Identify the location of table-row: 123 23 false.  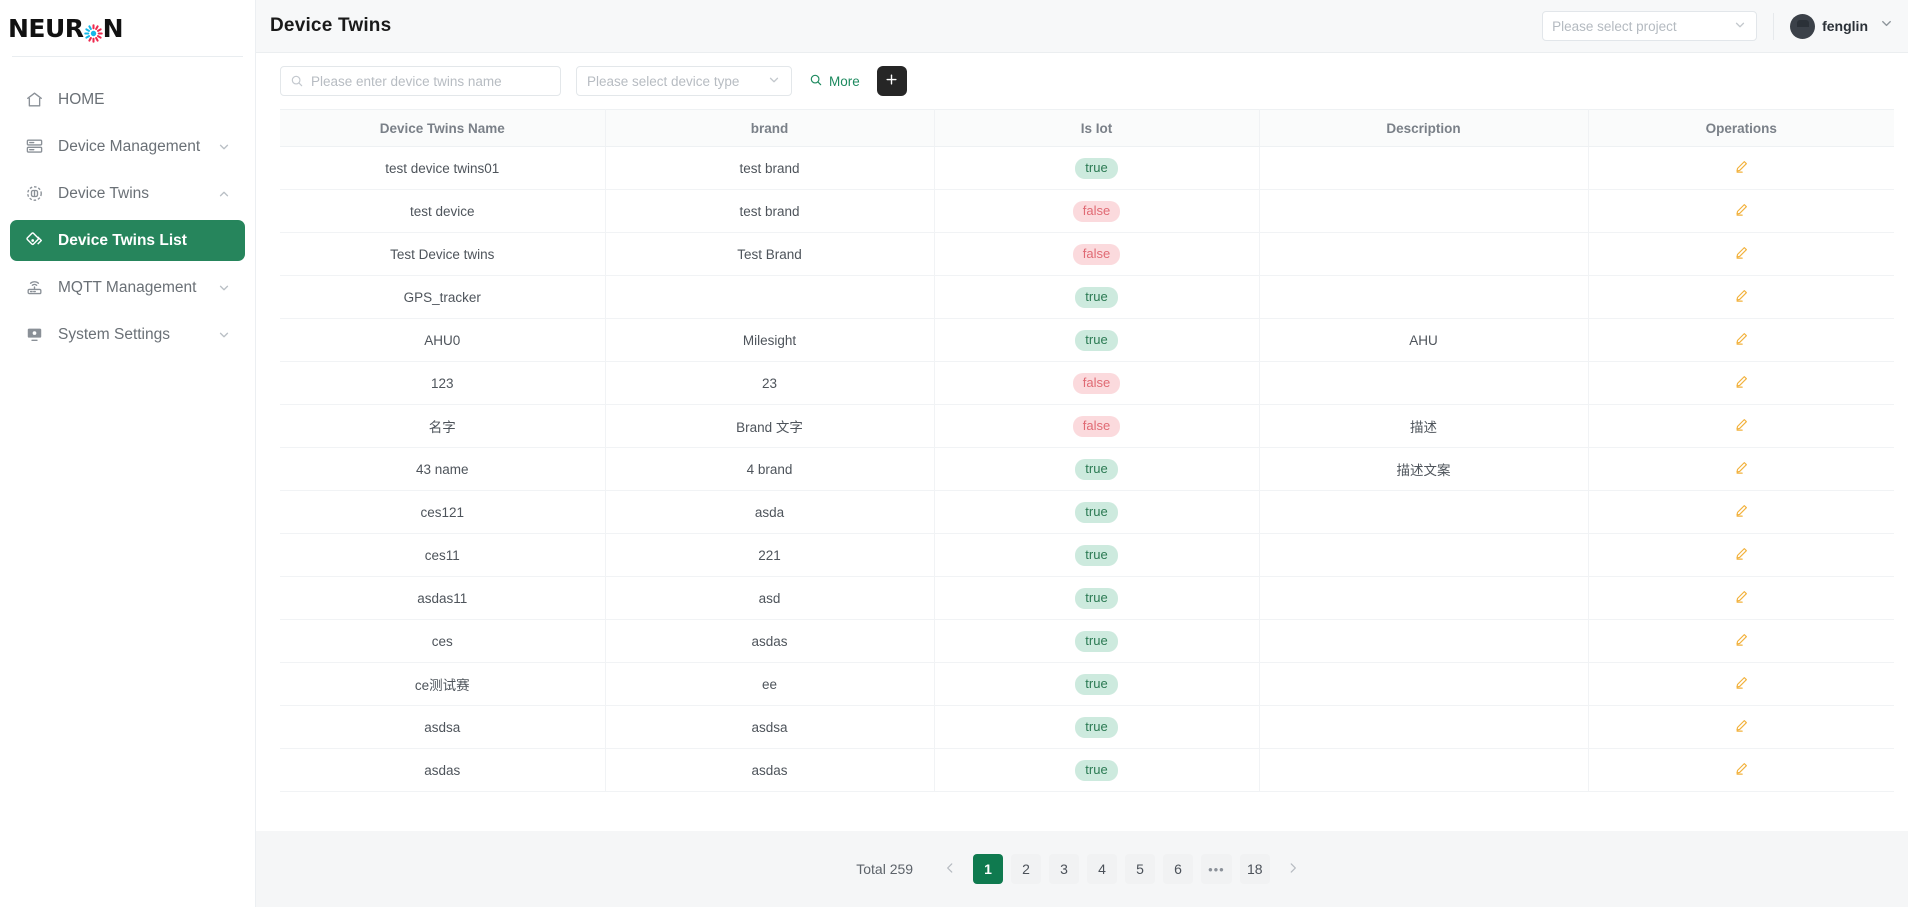
(1087, 383).